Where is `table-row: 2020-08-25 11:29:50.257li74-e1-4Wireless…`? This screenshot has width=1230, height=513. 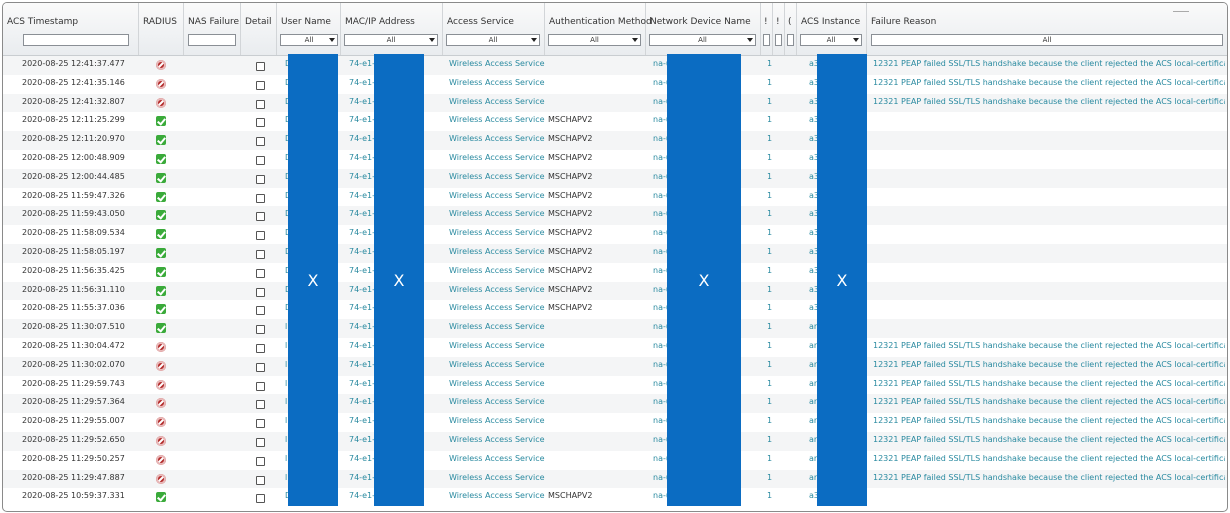
table-row: 2020-08-25 11:29:50.257li74-e1-4Wireless… is located at coordinates (615, 460).